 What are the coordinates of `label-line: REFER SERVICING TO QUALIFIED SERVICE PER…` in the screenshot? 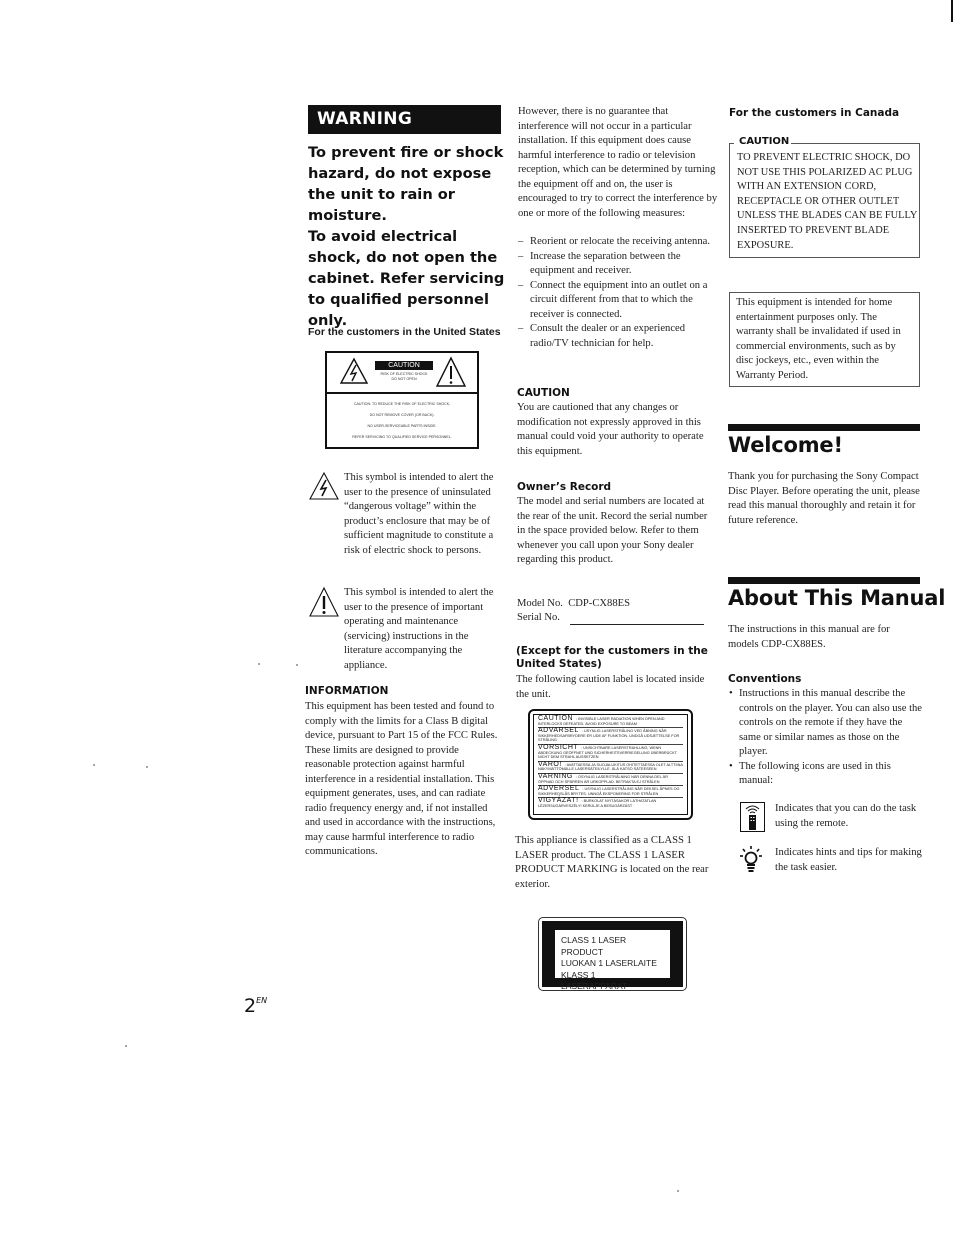 It's located at (402, 437).